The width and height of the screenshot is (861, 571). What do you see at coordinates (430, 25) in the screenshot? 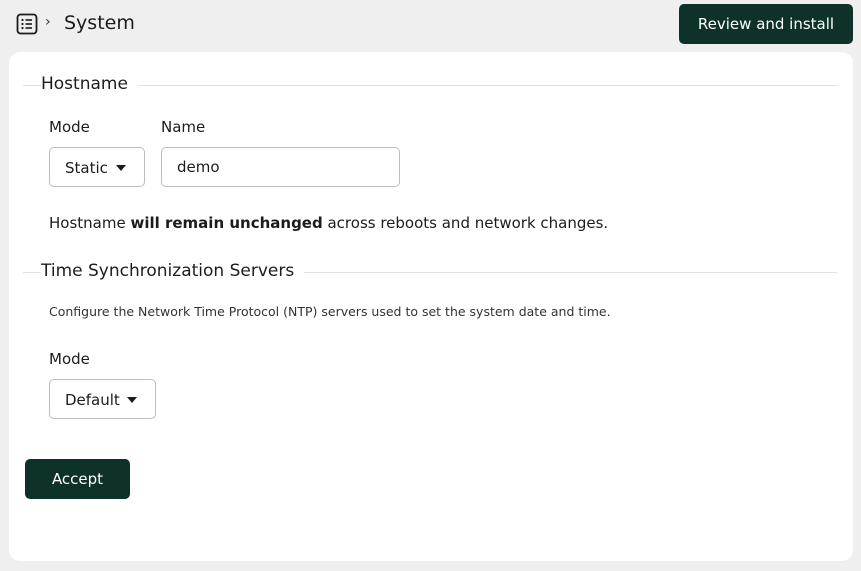
I see `top-bar: › System Review and install` at bounding box center [430, 25].